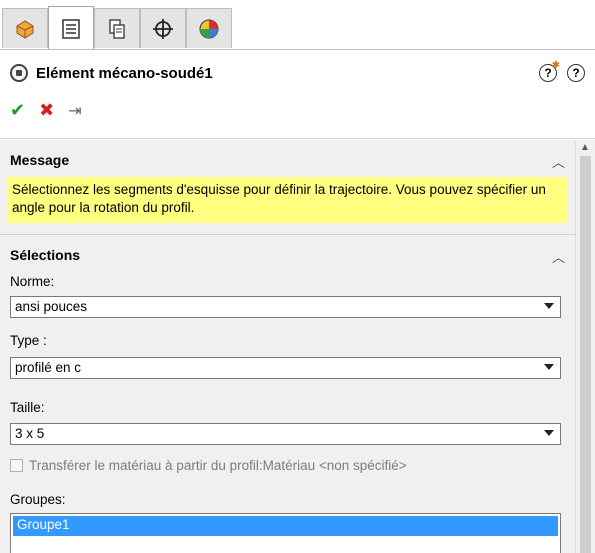 This screenshot has height=553, width=595. I want to click on cancel-button: ✖, so click(46, 110).